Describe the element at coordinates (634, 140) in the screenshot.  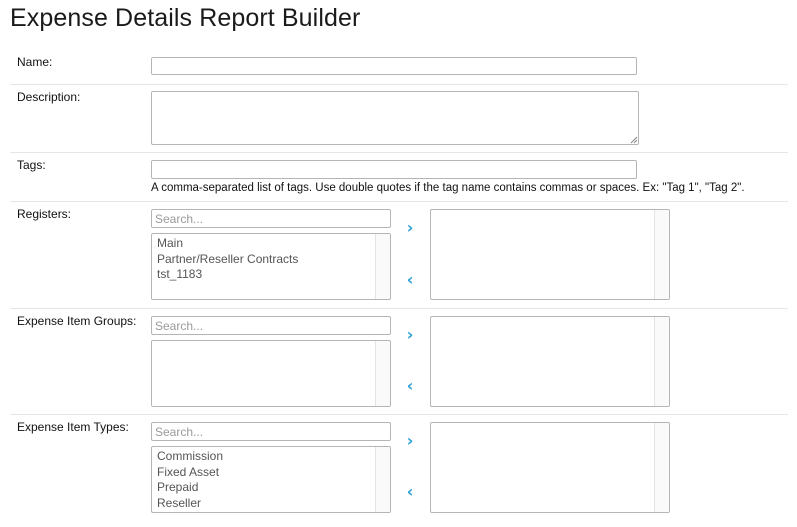
I see `resize-grip-icon` at that location.